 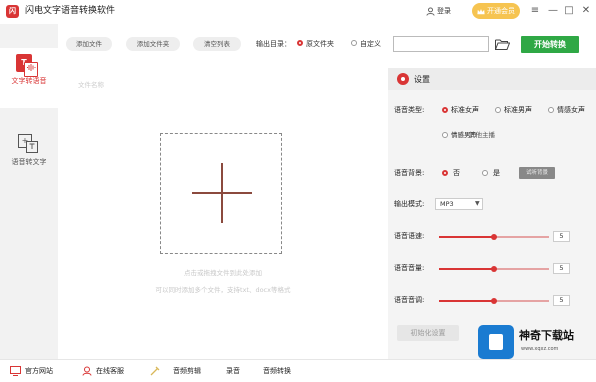 I want to click on speed-label: 语音语速:, so click(x=409, y=236).